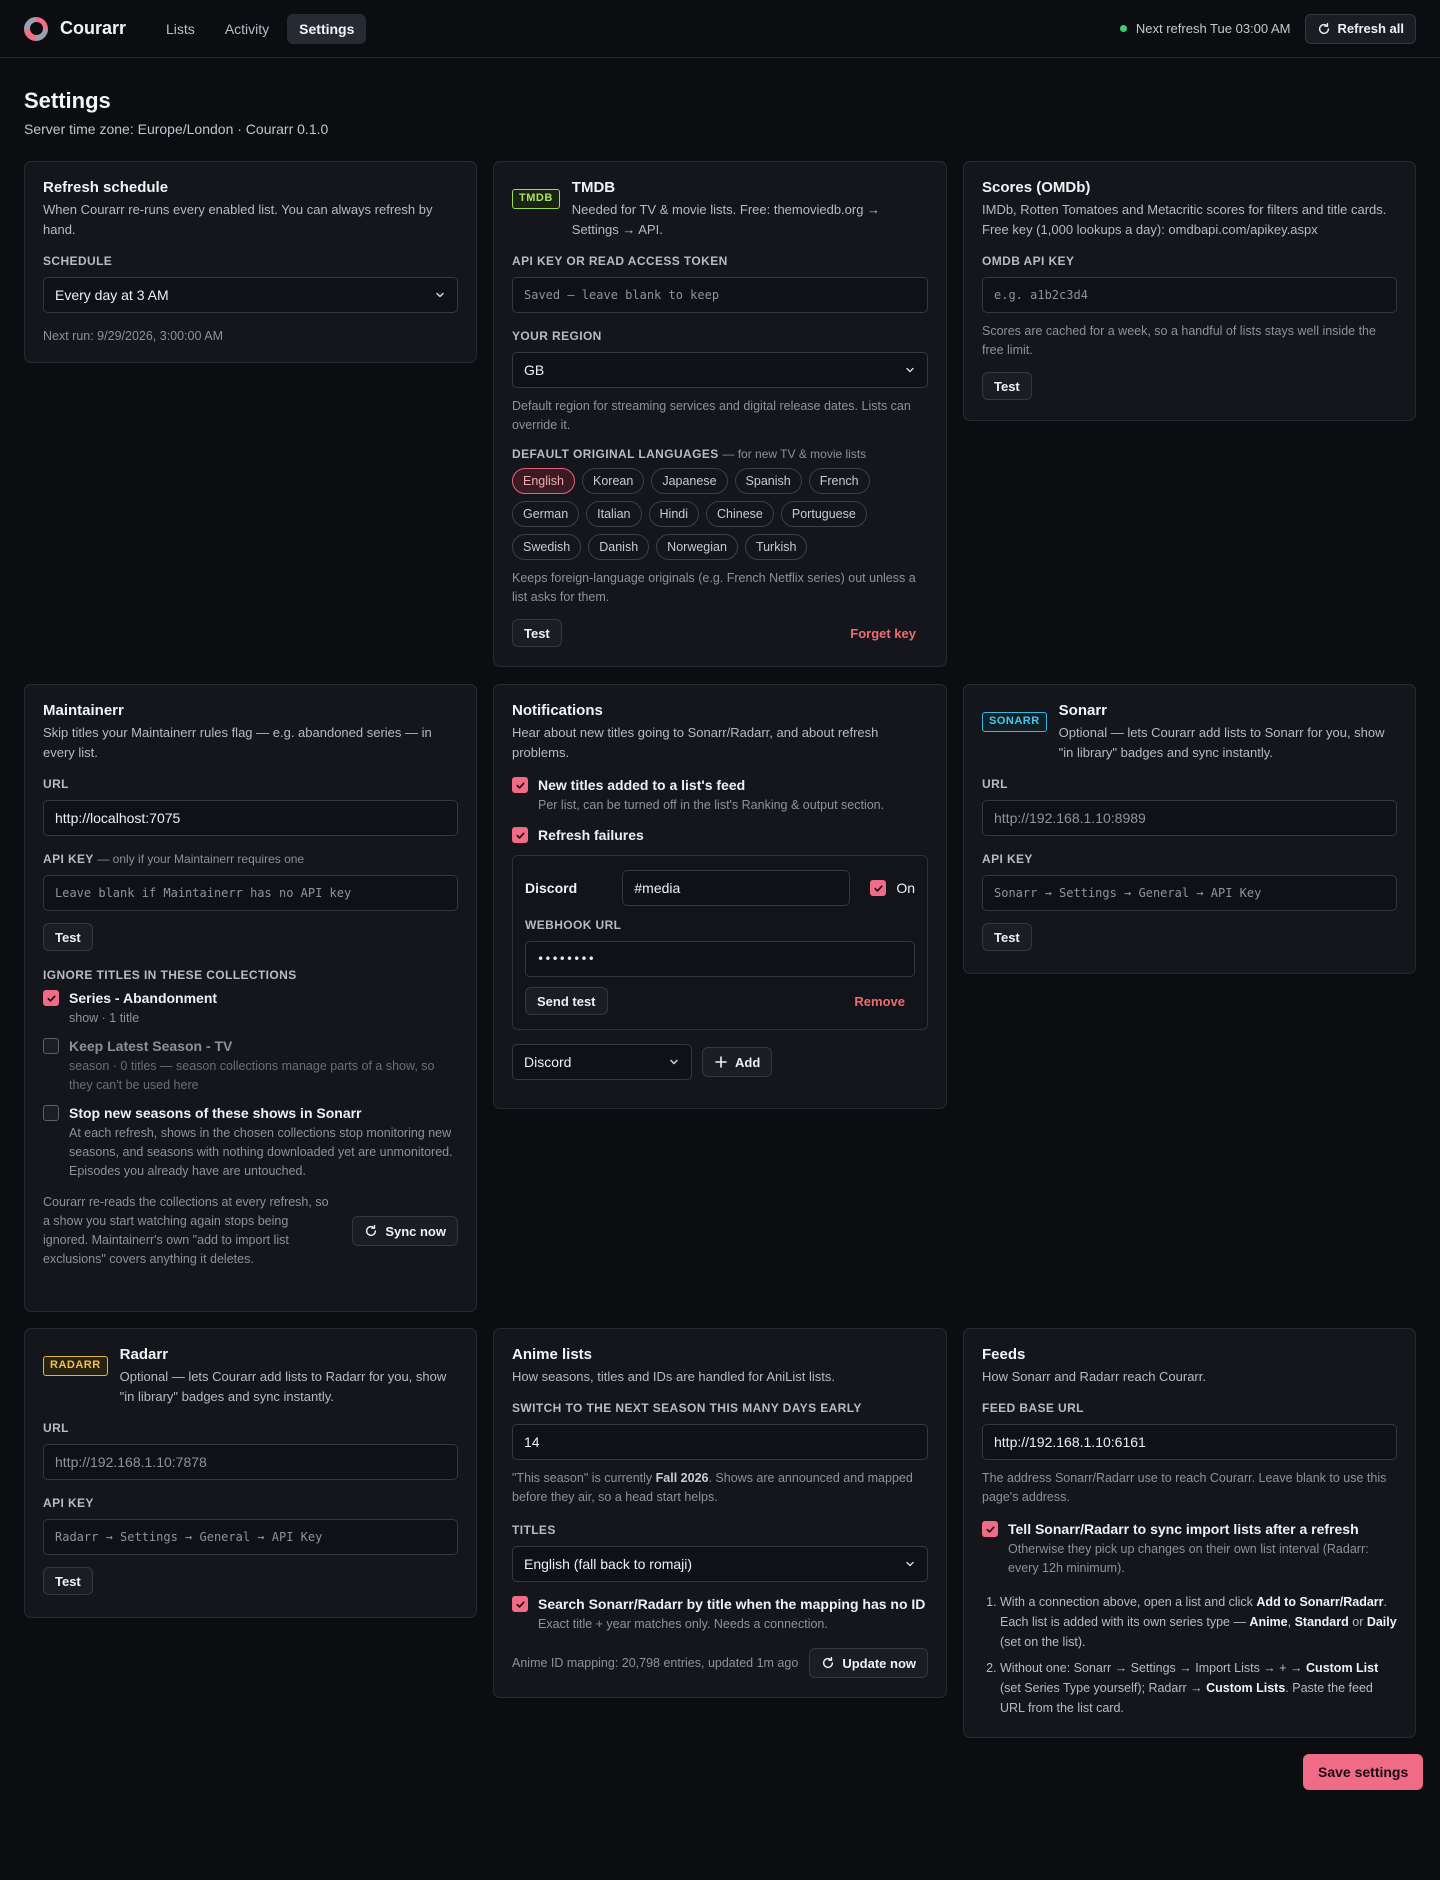 This screenshot has height=1880, width=1440. Describe the element at coordinates (573, 925) in the screenshot. I see `webhook-label: WEBHOOK URL` at that location.